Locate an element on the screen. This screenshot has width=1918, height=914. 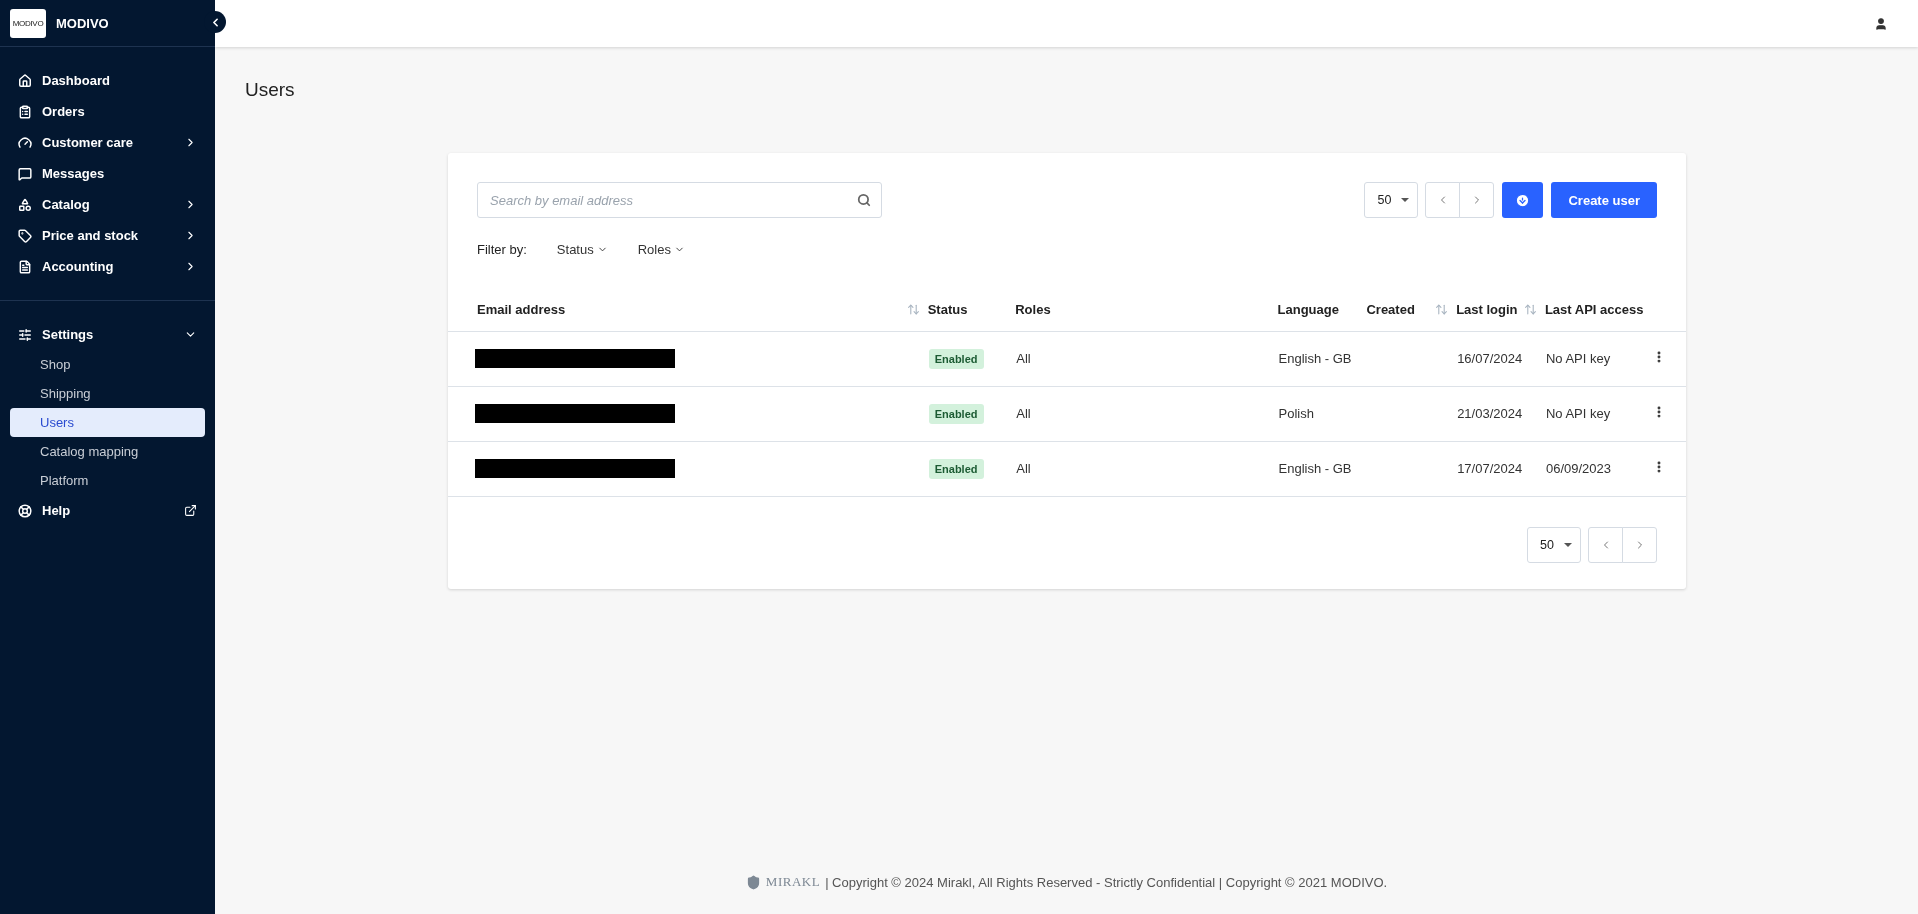
user-icon is located at coordinates (1881, 23).